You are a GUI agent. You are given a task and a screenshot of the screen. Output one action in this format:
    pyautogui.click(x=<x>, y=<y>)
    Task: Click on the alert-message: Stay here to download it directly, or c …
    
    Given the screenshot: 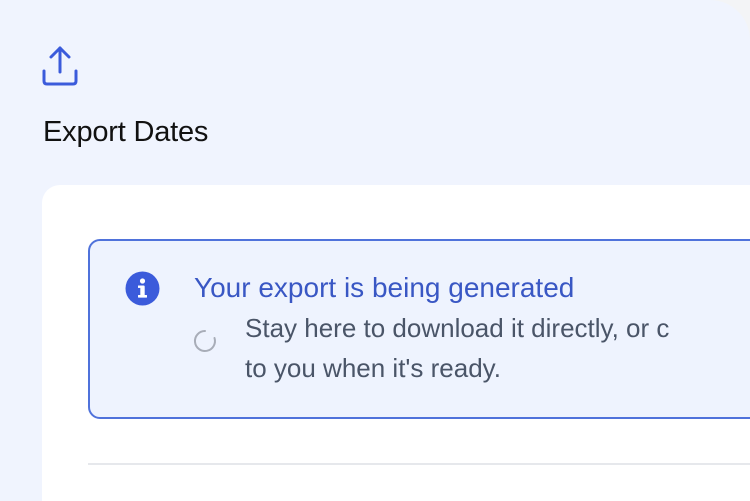 What is the action you would take?
    pyautogui.click(x=497, y=348)
    